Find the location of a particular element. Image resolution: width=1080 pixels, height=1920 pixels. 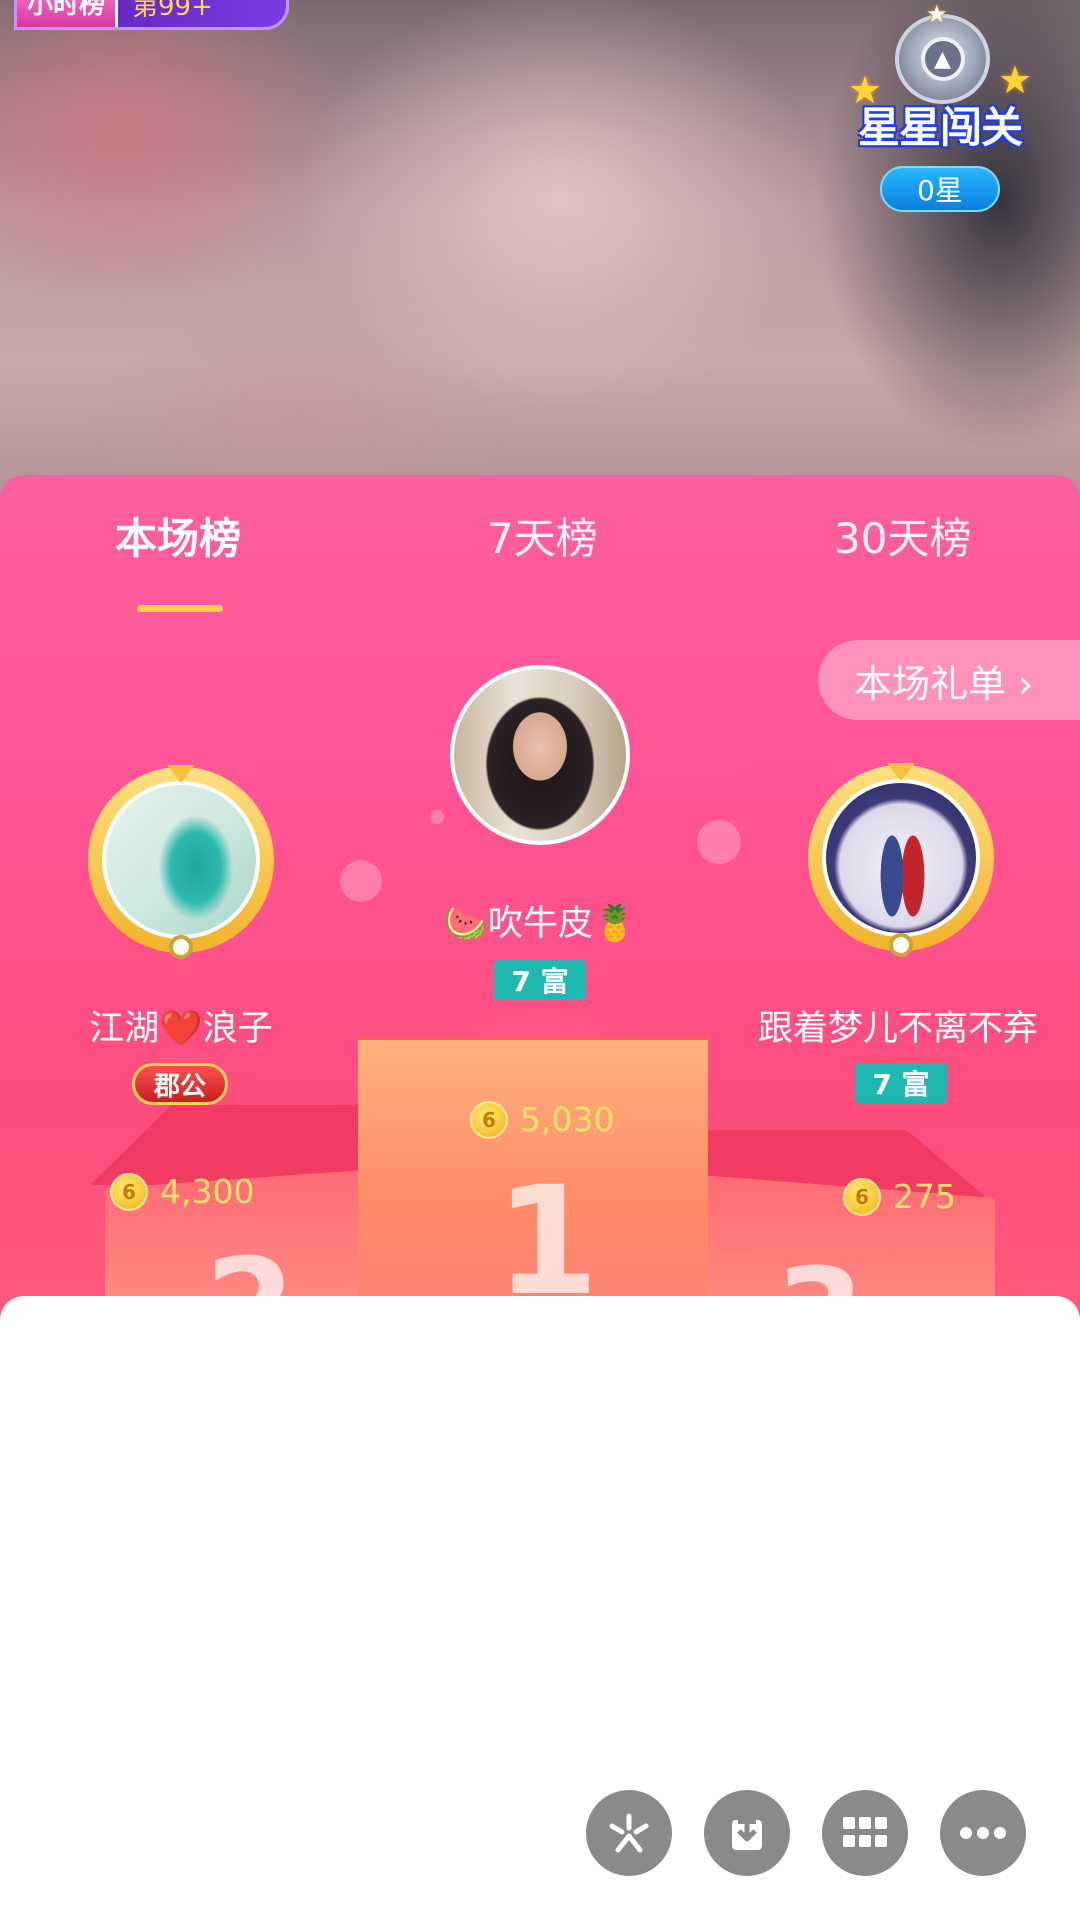

first-place-name: 🍉吹牛皮🍍 is located at coordinates (540, 924).